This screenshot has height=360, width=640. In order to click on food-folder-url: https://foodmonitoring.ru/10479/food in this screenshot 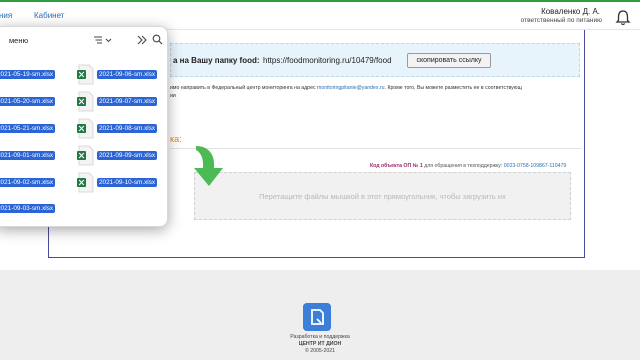, I will do `click(327, 60)`.